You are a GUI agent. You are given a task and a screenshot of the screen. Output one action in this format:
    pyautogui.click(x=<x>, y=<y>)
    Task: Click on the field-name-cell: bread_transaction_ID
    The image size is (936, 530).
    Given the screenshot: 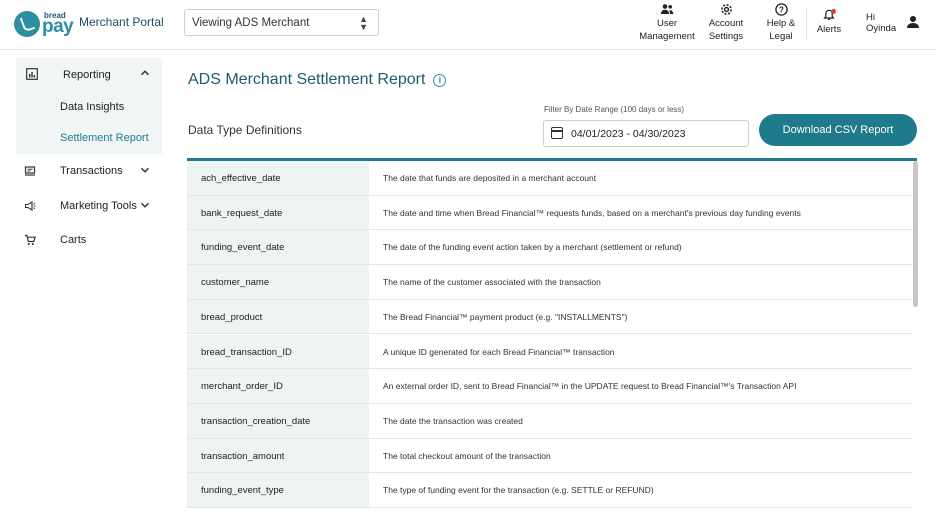 What is the action you would take?
    pyautogui.click(x=278, y=351)
    